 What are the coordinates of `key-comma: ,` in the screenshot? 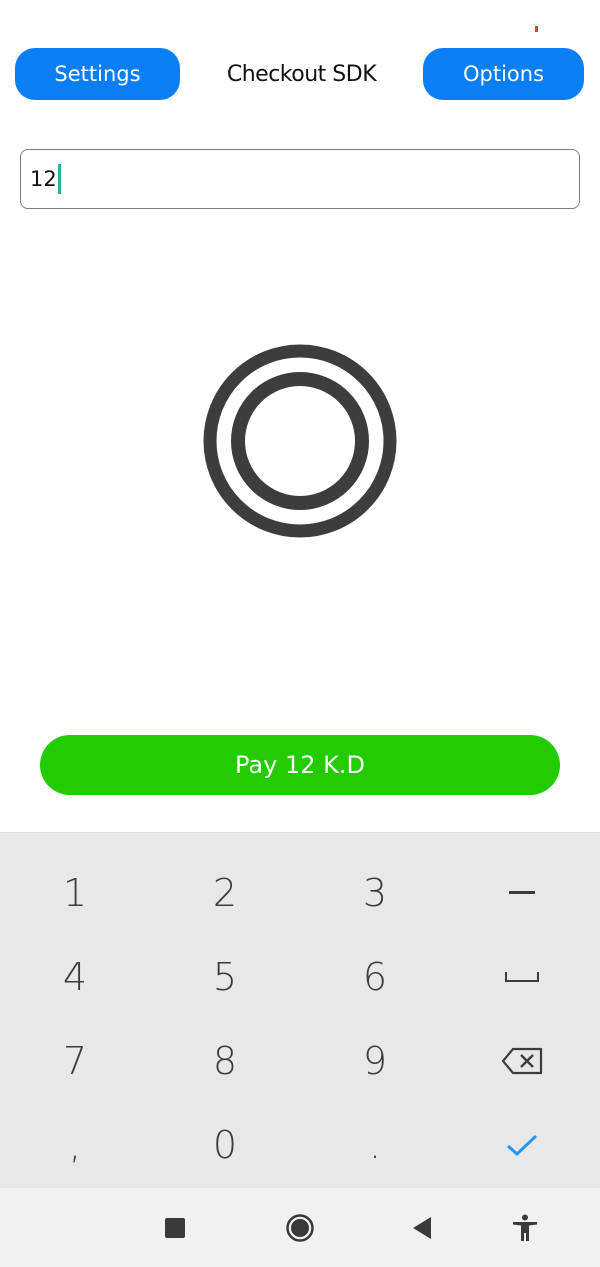 It's located at (75, 1145).